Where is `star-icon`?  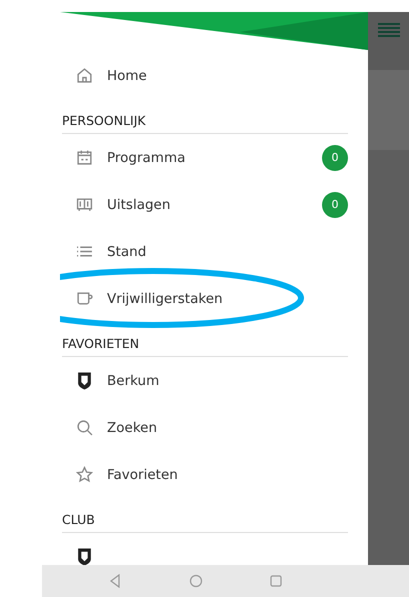 star-icon is located at coordinates (84, 474).